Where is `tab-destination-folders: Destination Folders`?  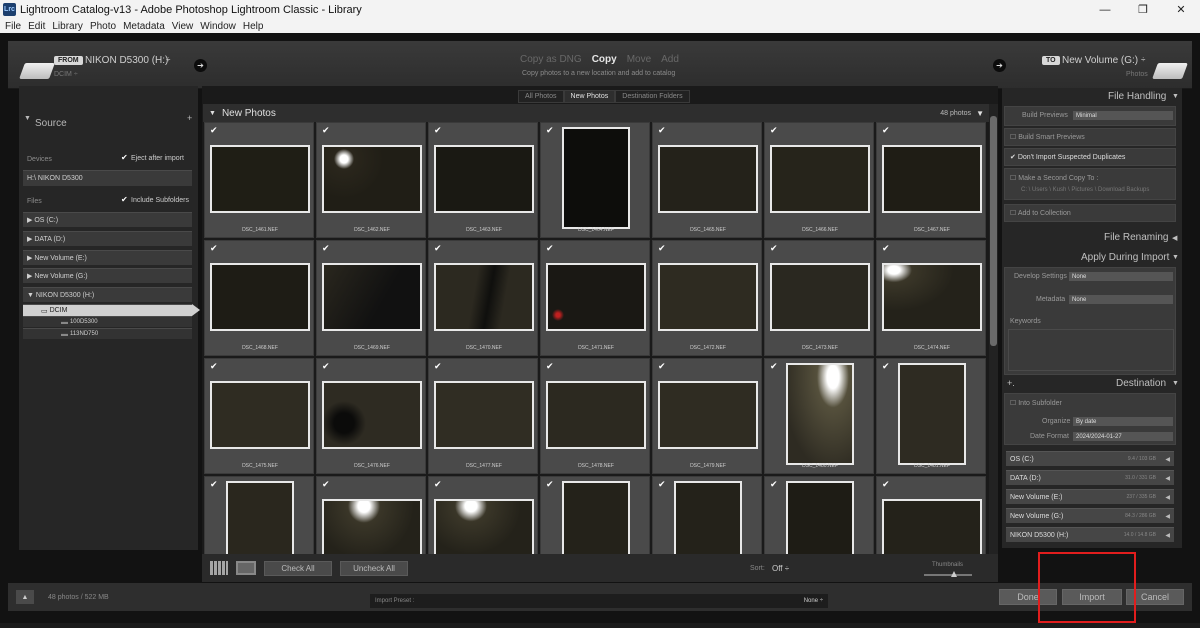 tab-destination-folders: Destination Folders is located at coordinates (652, 96).